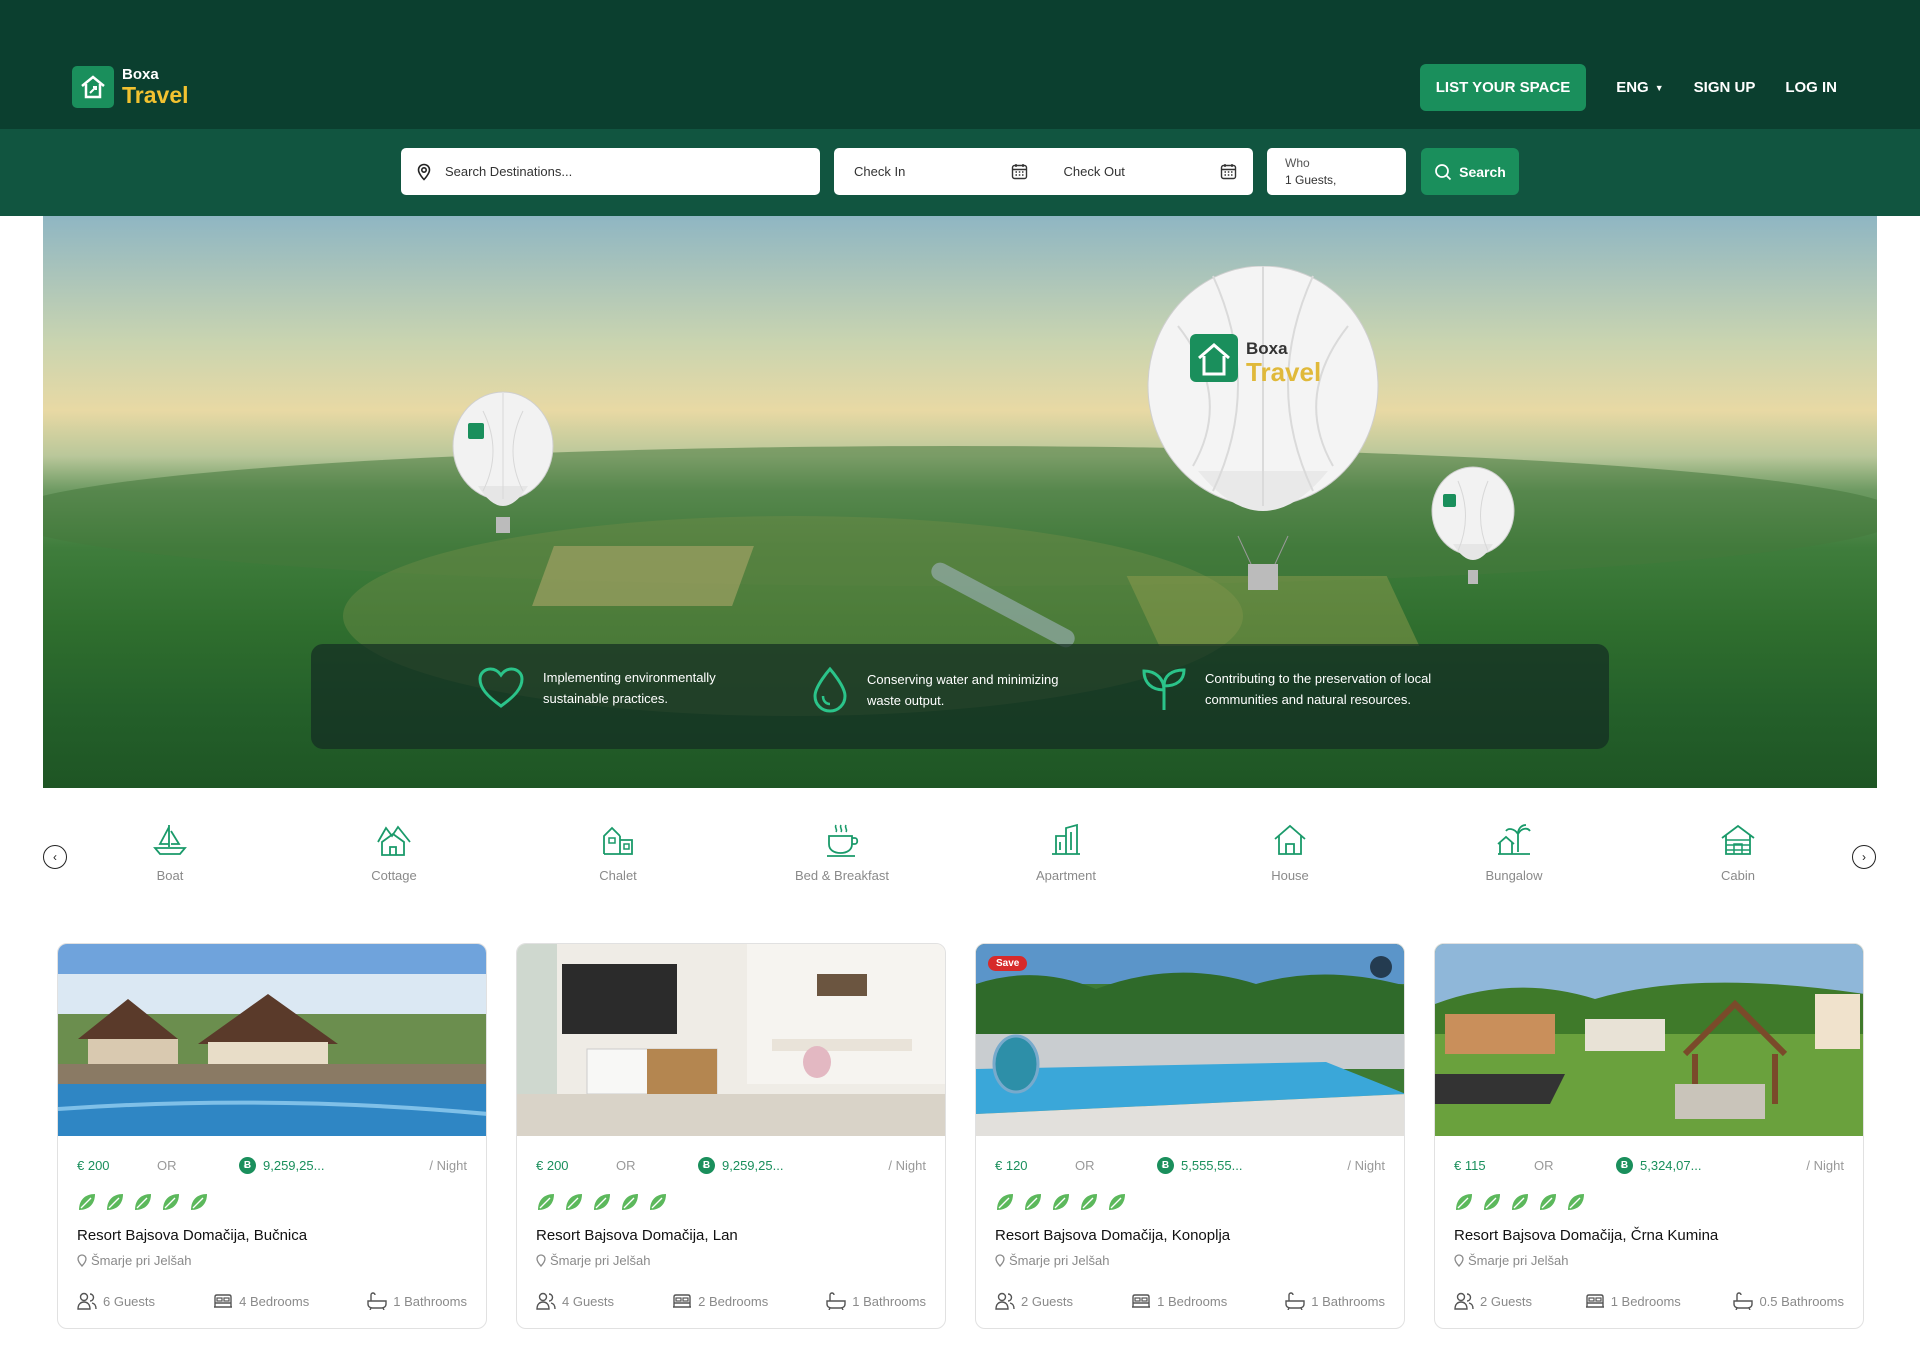  I want to click on guests-count-text: 2 Guests, so click(1047, 1301).